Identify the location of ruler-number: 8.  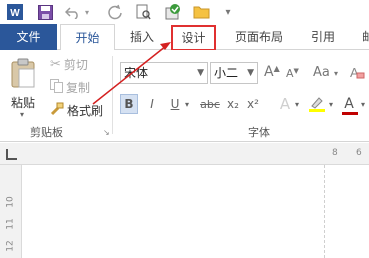
(335, 153).